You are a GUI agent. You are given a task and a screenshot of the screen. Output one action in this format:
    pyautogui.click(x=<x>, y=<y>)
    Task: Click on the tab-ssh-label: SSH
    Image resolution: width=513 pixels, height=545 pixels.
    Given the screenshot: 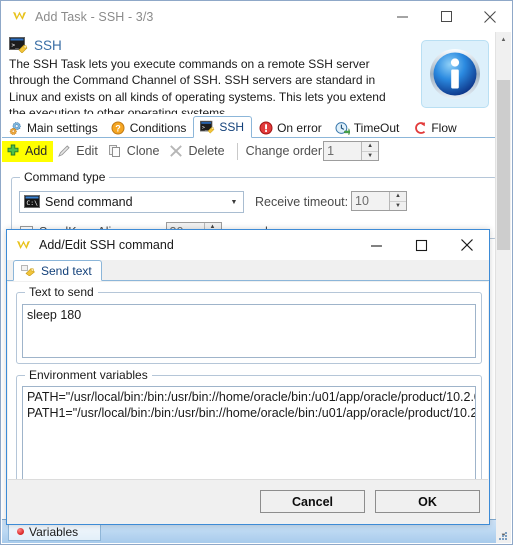 What is the action you would take?
    pyautogui.click(x=232, y=127)
    